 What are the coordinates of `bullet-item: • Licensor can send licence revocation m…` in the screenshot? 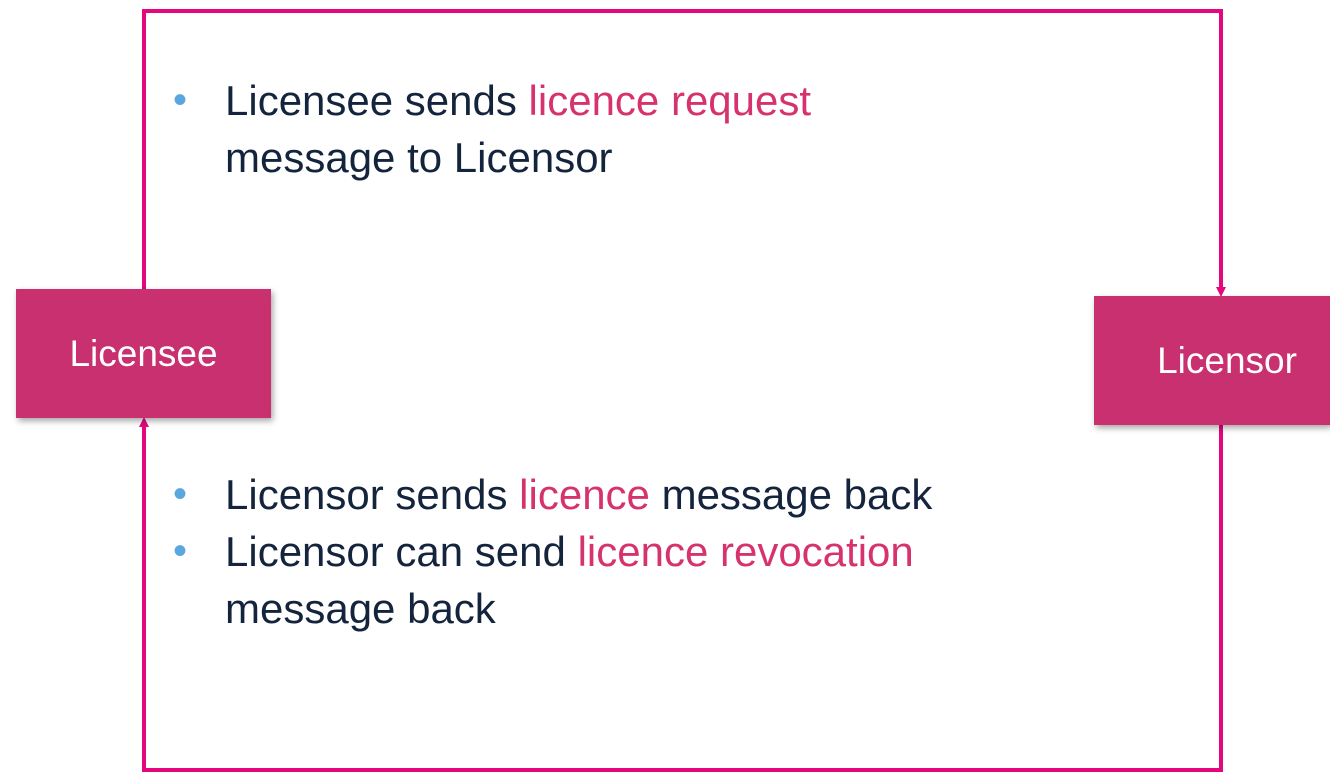 It's located at (725, 580).